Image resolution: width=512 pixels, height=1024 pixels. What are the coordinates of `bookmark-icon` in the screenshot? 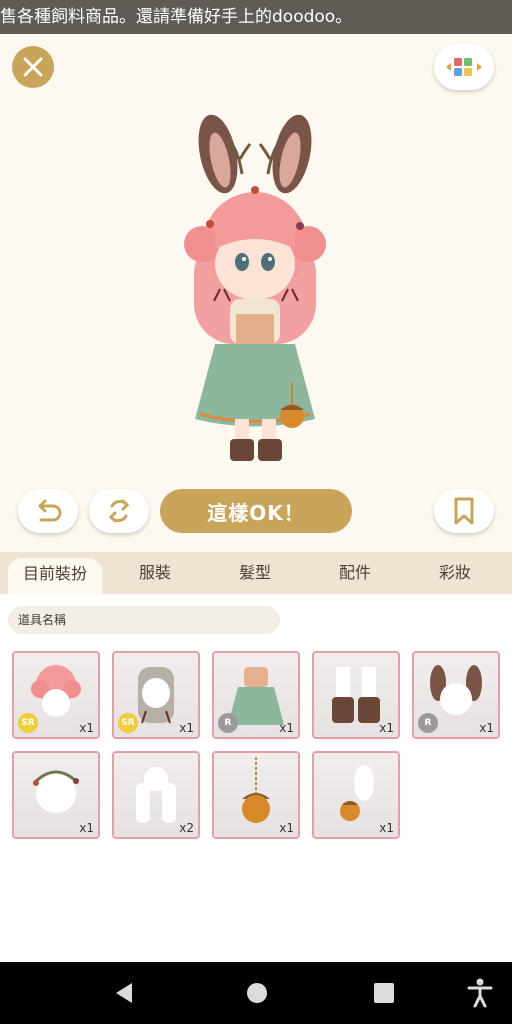 It's located at (464, 511).